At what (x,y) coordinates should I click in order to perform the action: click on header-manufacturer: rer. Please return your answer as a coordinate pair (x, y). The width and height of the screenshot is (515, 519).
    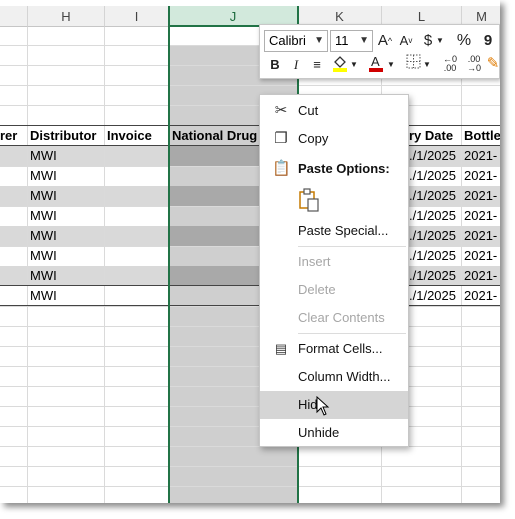
    Looking at the image, I should click on (13, 136).